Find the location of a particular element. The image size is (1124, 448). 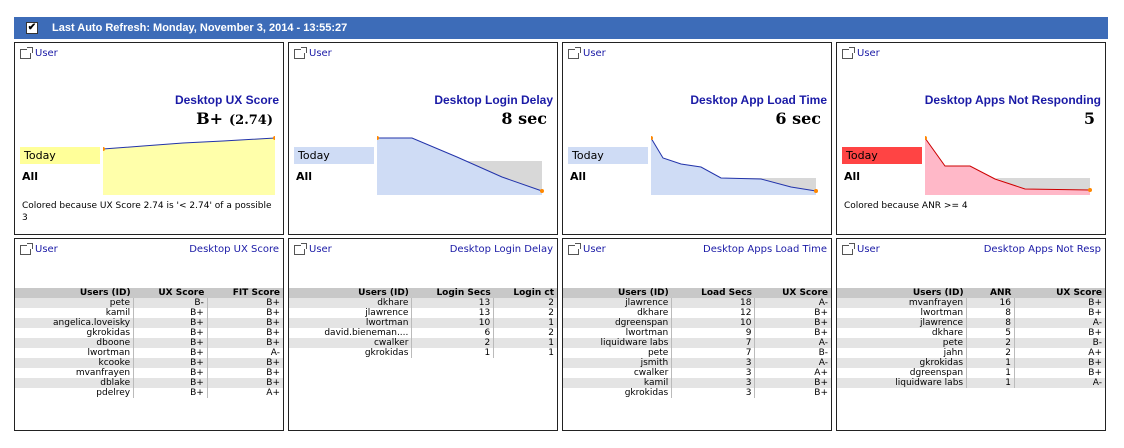

table-row: pete 2 B- is located at coordinates (971, 343).